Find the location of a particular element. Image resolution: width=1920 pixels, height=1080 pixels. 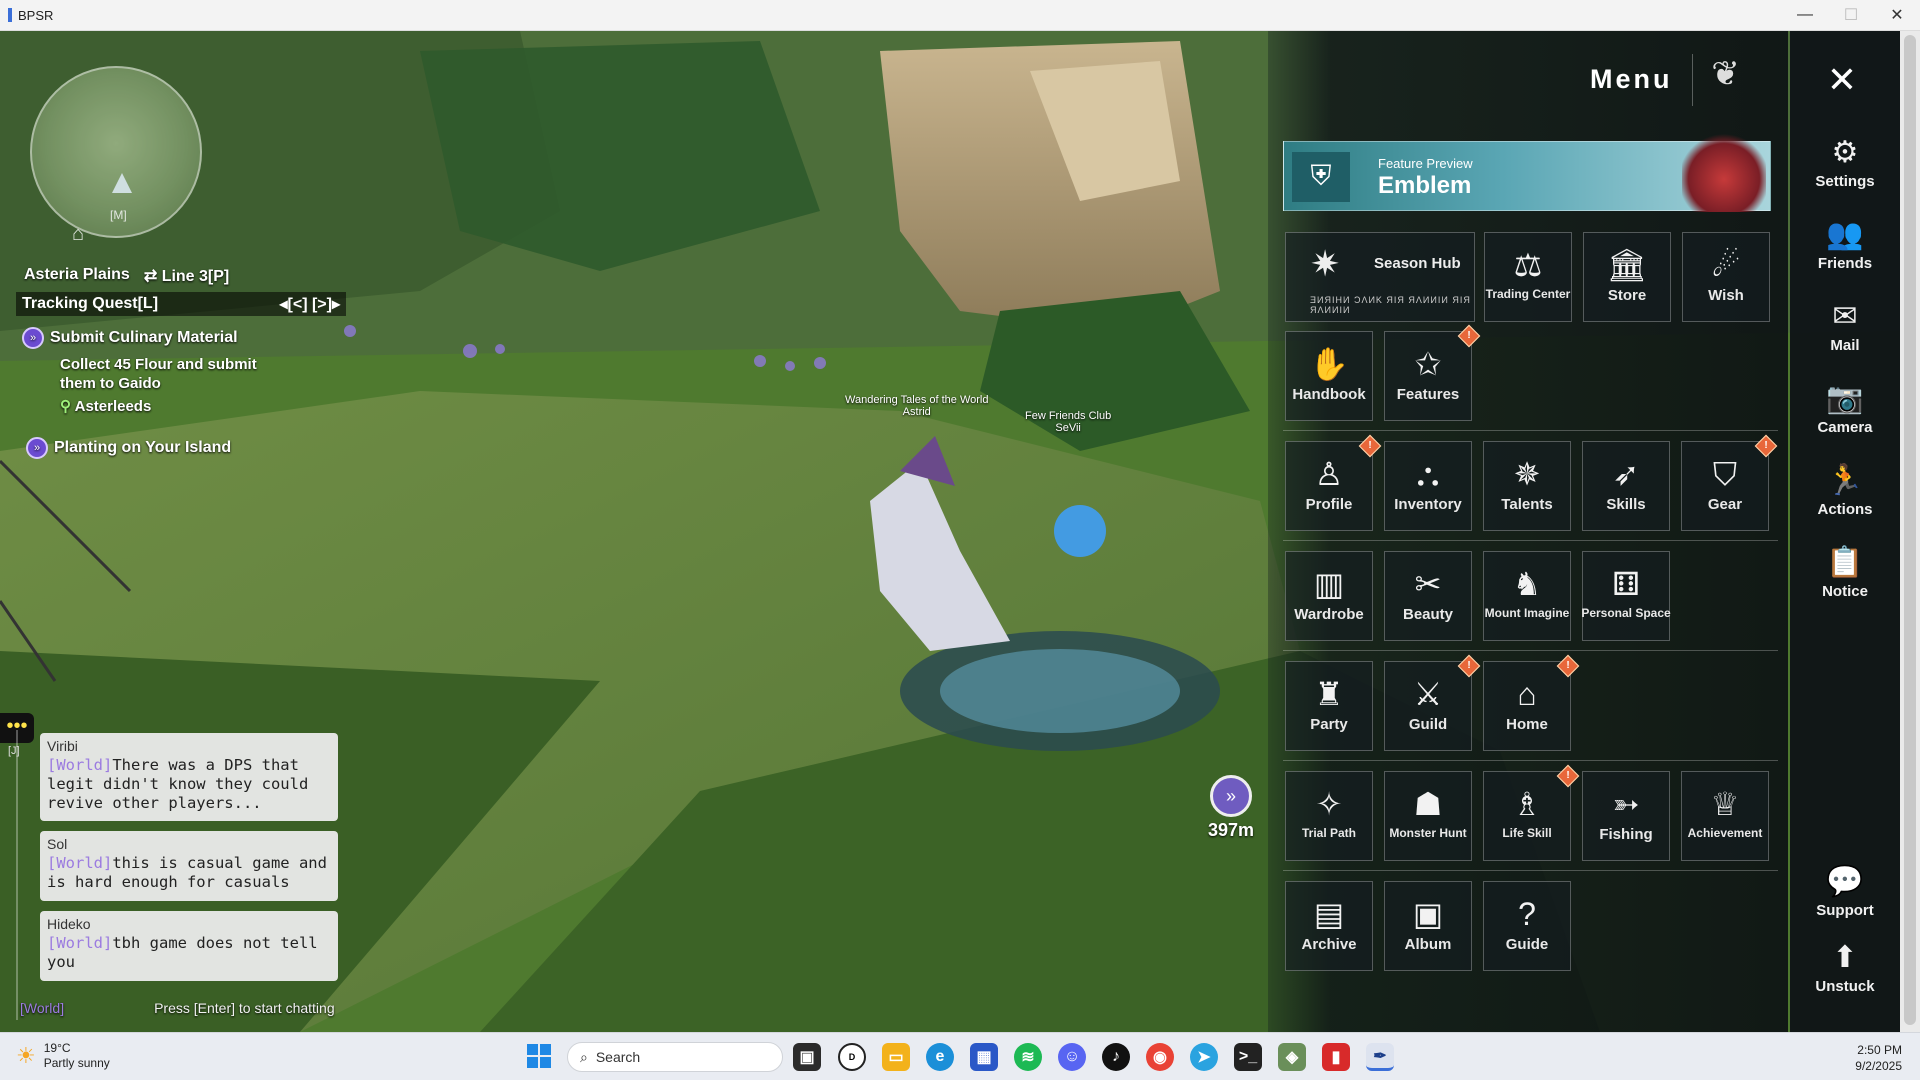

season-hub-icon: ✷ is located at coordinates (1325, 263).